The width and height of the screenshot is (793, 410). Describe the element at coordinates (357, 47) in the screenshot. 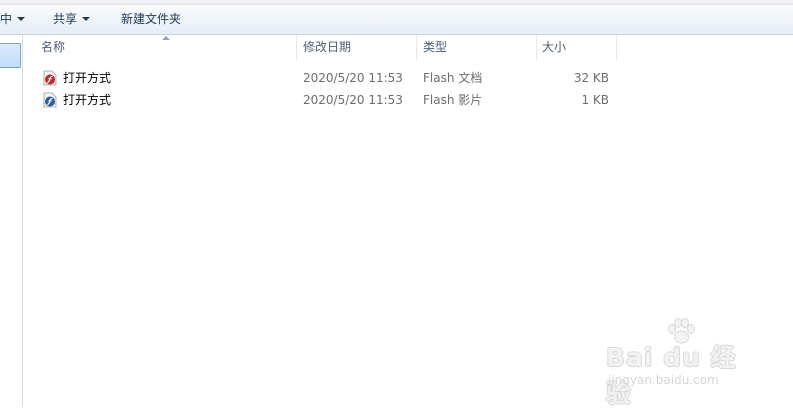

I see `column-header-date: 修改日期` at that location.